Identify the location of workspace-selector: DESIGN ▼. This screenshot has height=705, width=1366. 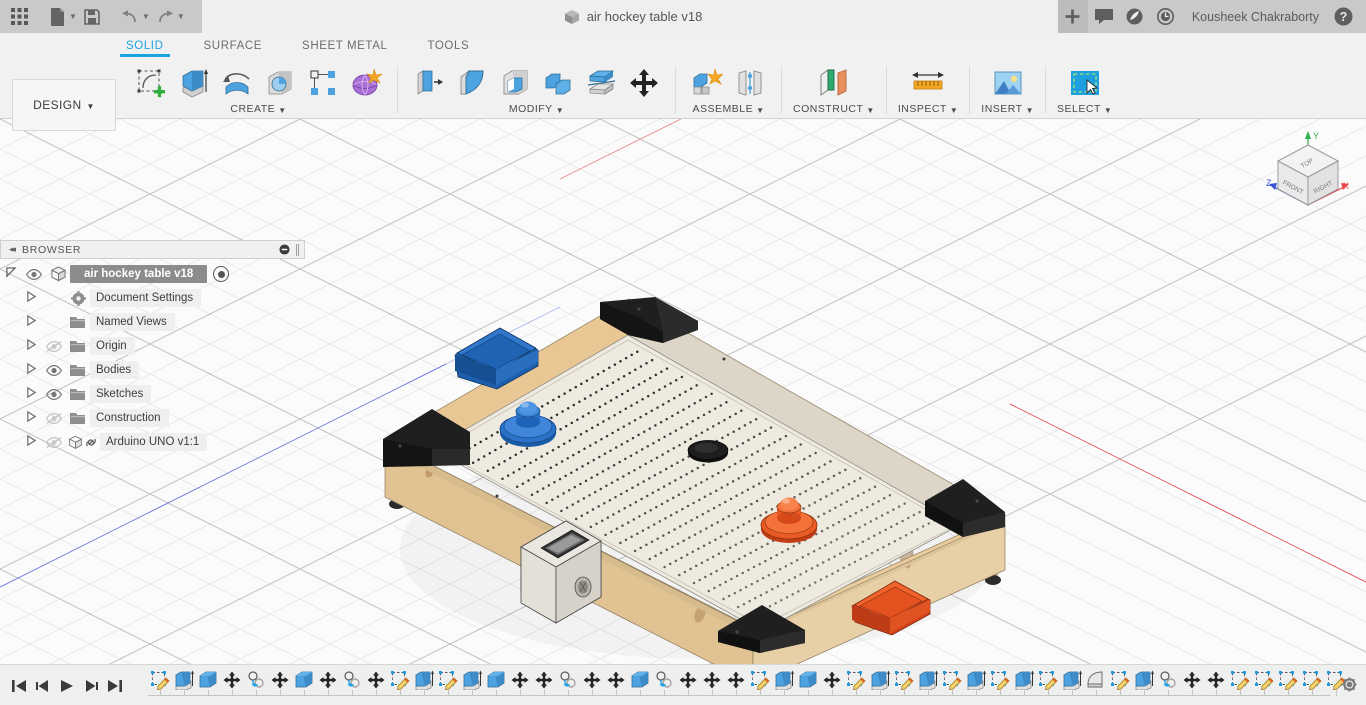
(64, 105).